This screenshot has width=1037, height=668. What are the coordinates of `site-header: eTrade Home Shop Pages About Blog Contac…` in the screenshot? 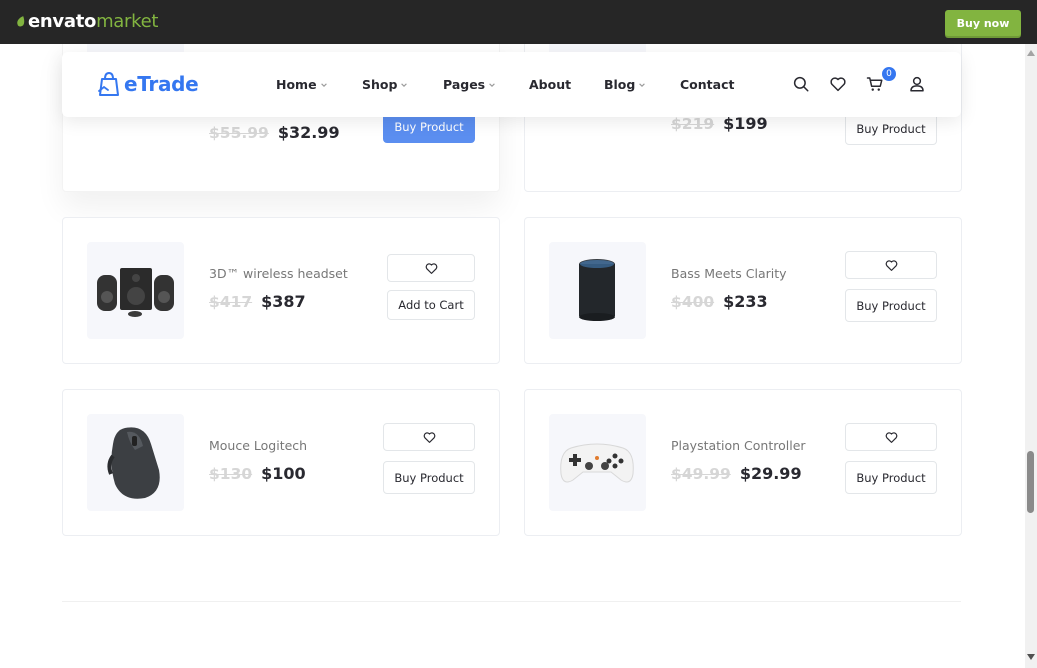 It's located at (511, 84).